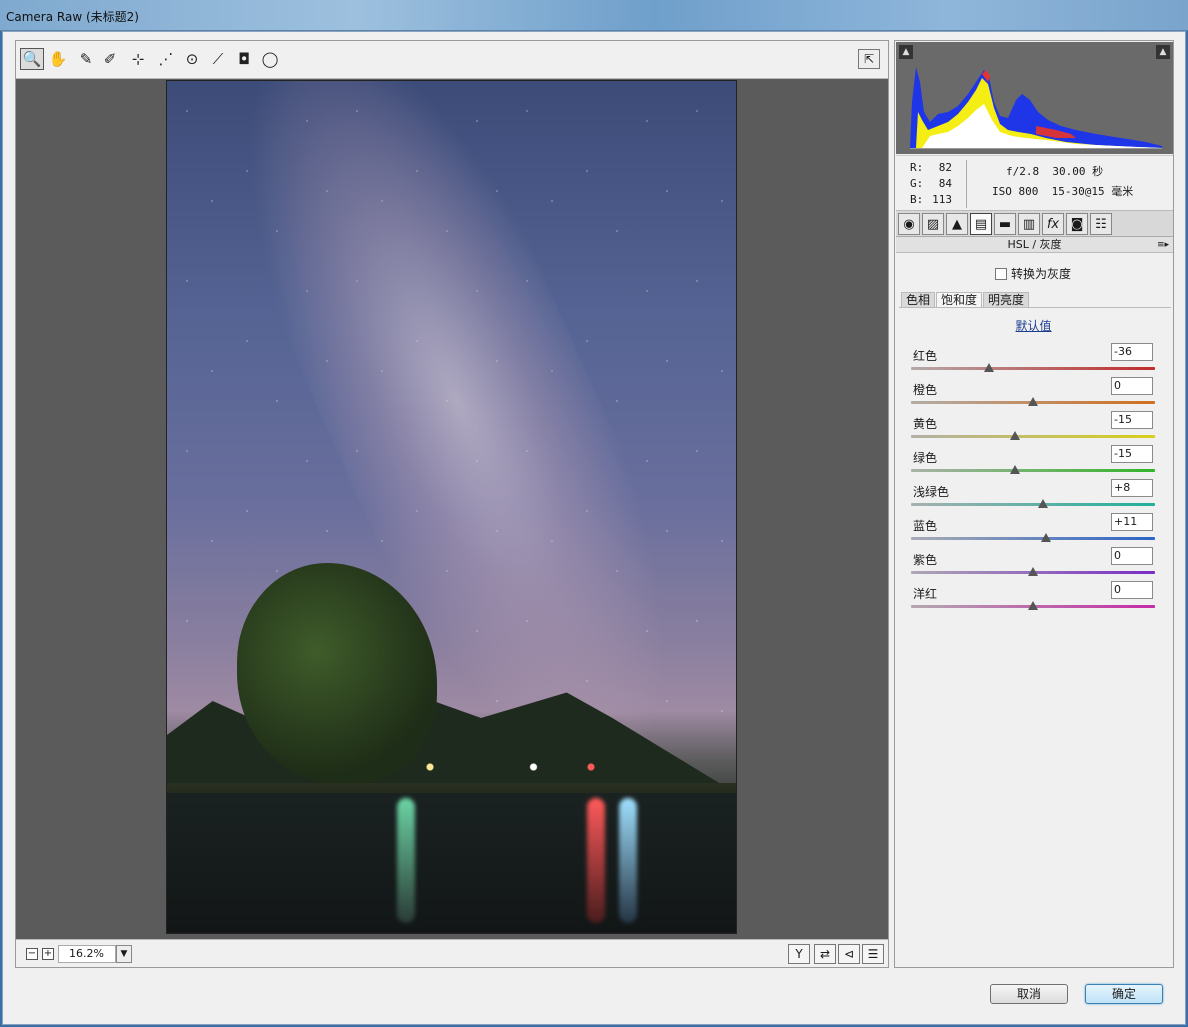 Image resolution: width=1188 pixels, height=1027 pixels. What do you see at coordinates (32, 954) in the screenshot?
I see `zoom-out-button: −` at bounding box center [32, 954].